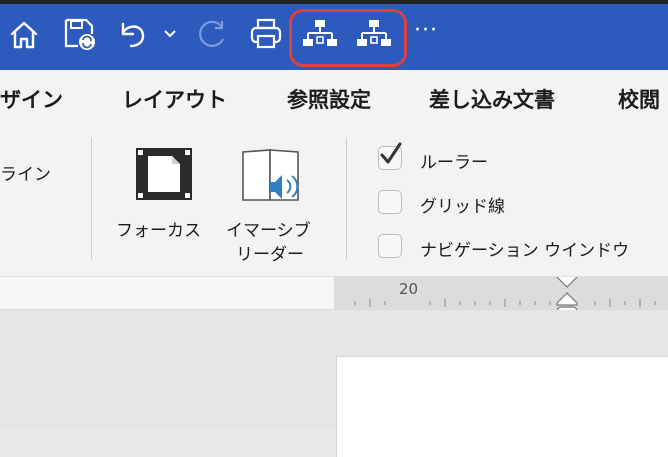  I want to click on undo-dropdown-icon, so click(170, 34).